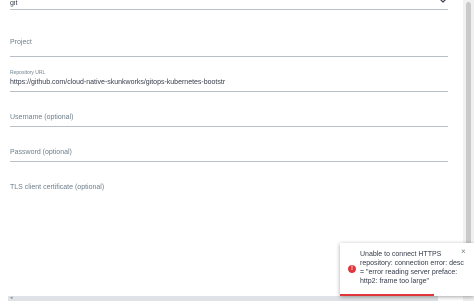 This screenshot has height=301, width=474. Describe the element at coordinates (229, 126) in the screenshot. I see `username-underline` at that location.